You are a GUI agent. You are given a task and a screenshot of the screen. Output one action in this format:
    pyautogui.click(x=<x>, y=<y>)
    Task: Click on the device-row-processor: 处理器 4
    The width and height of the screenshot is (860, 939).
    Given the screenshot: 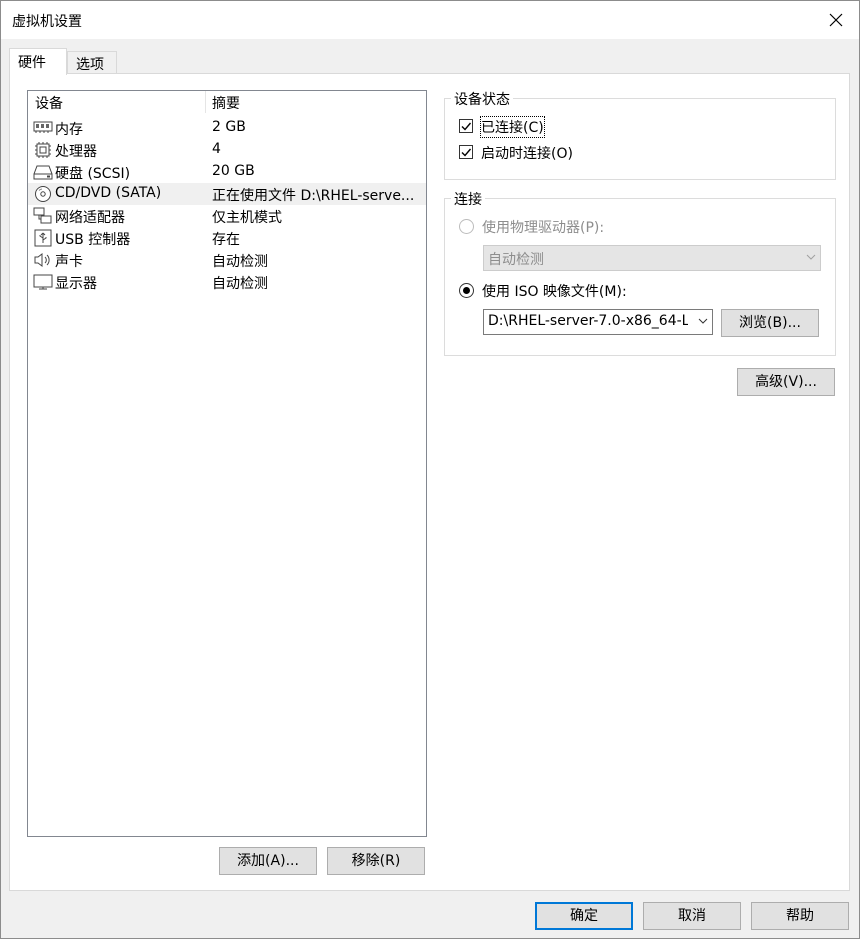 What is the action you would take?
    pyautogui.click(x=227, y=150)
    